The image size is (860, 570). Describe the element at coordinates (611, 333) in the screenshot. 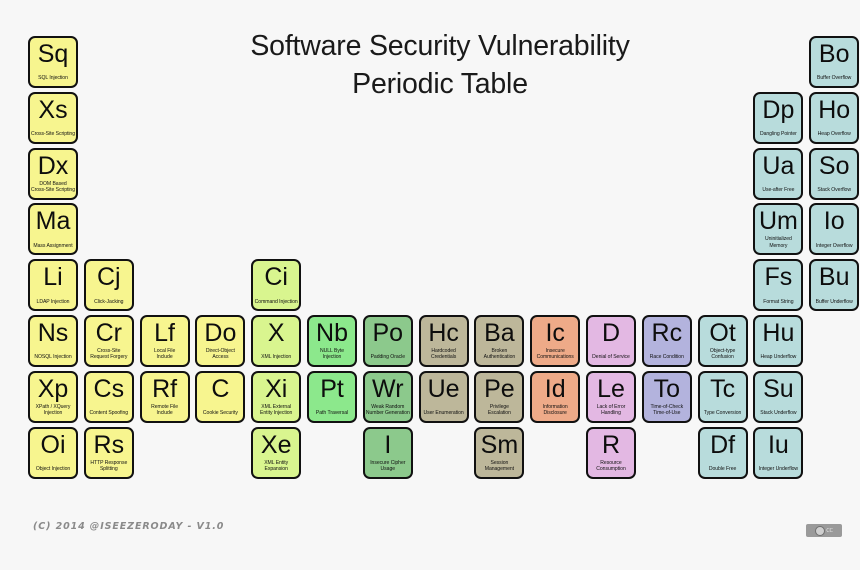

I see `element-symbol: D` at that location.